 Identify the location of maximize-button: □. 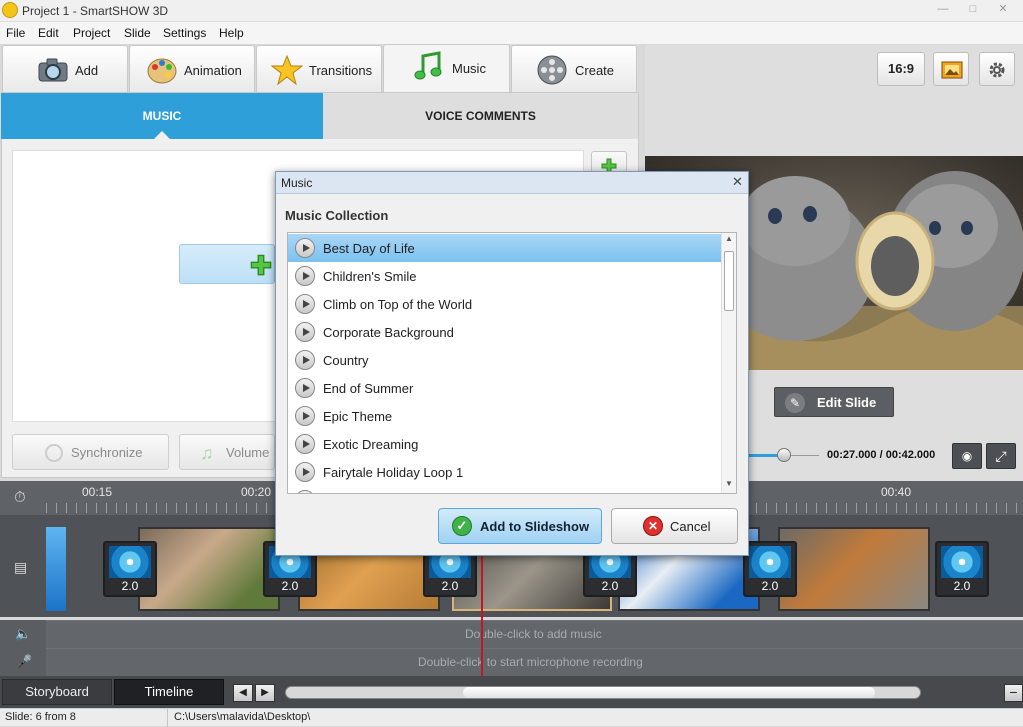
(973, 10).